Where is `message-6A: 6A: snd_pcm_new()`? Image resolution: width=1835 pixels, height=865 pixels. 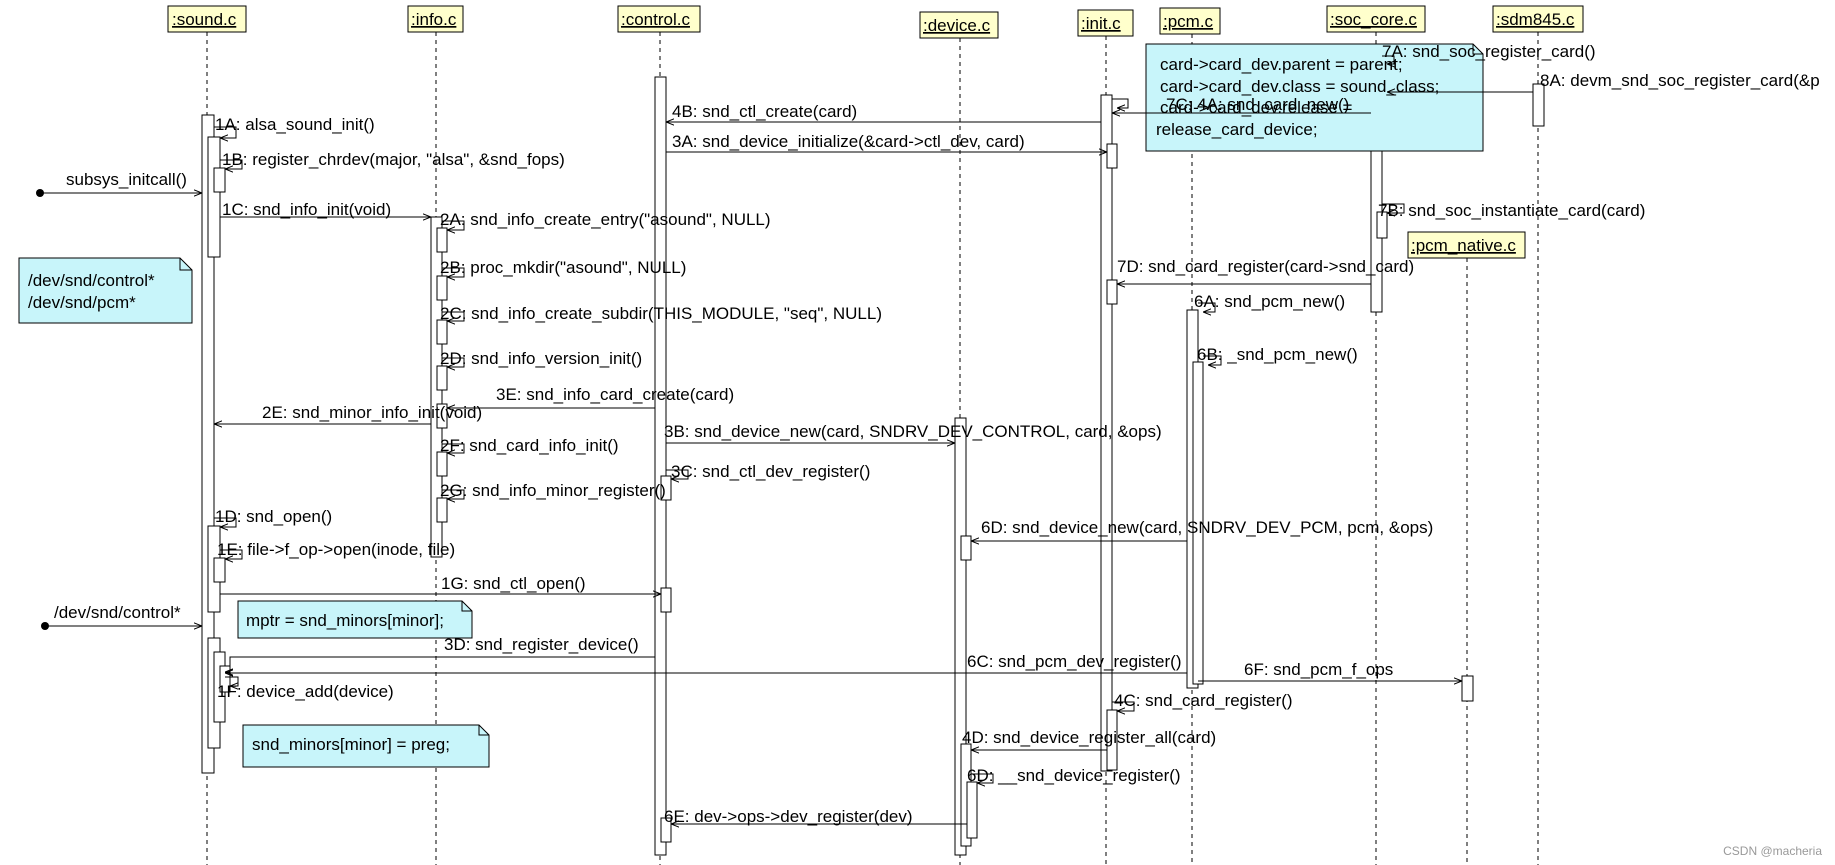 message-6A: 6A: snd_pcm_new() is located at coordinates (1269, 302).